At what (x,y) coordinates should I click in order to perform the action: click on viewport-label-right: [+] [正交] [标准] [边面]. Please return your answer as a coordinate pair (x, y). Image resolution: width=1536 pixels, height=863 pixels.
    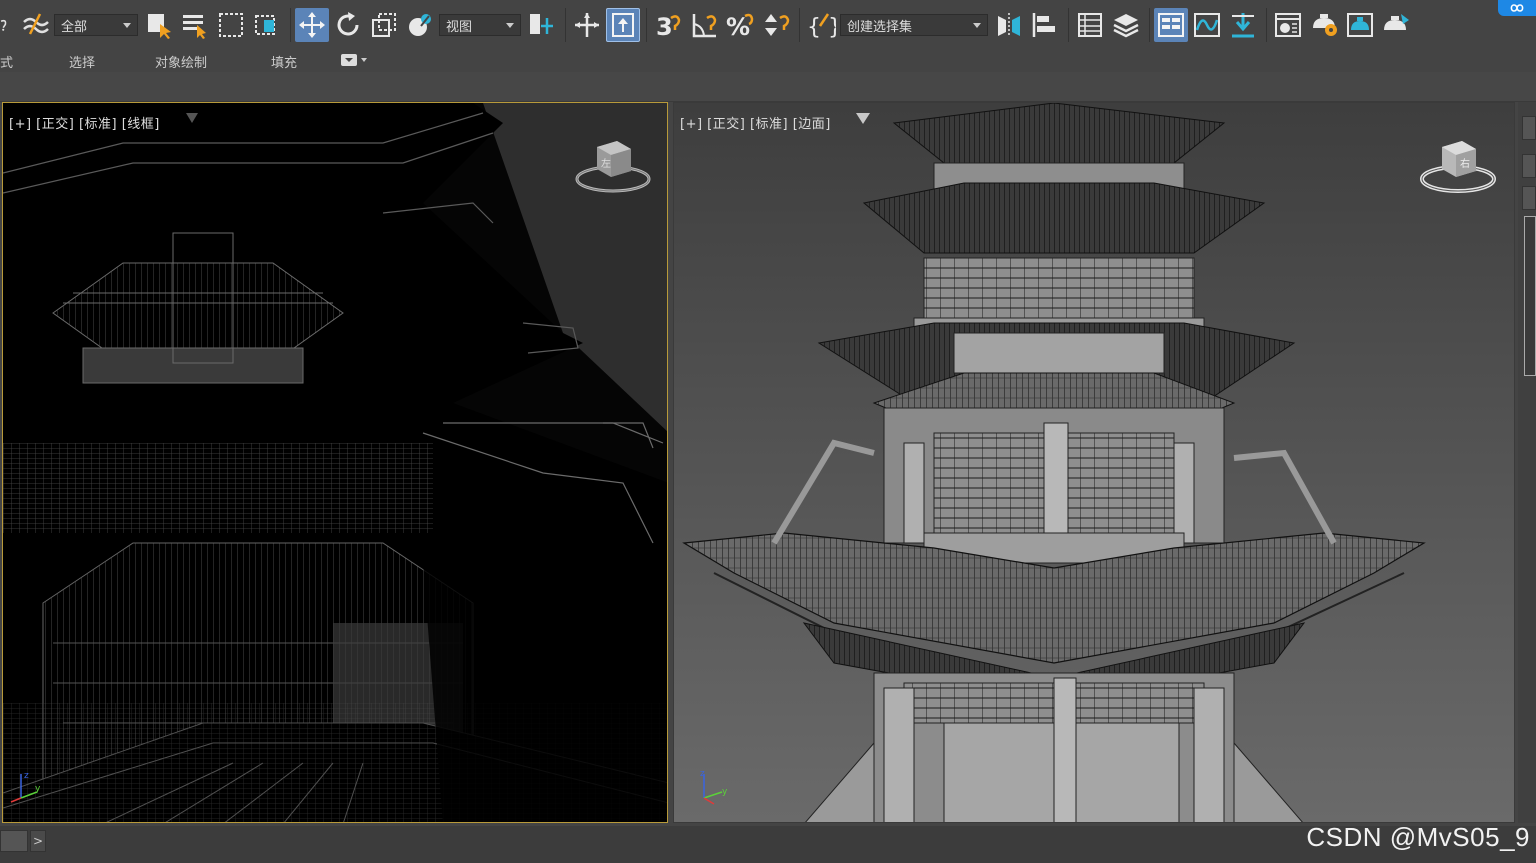
    Looking at the image, I should click on (755, 122).